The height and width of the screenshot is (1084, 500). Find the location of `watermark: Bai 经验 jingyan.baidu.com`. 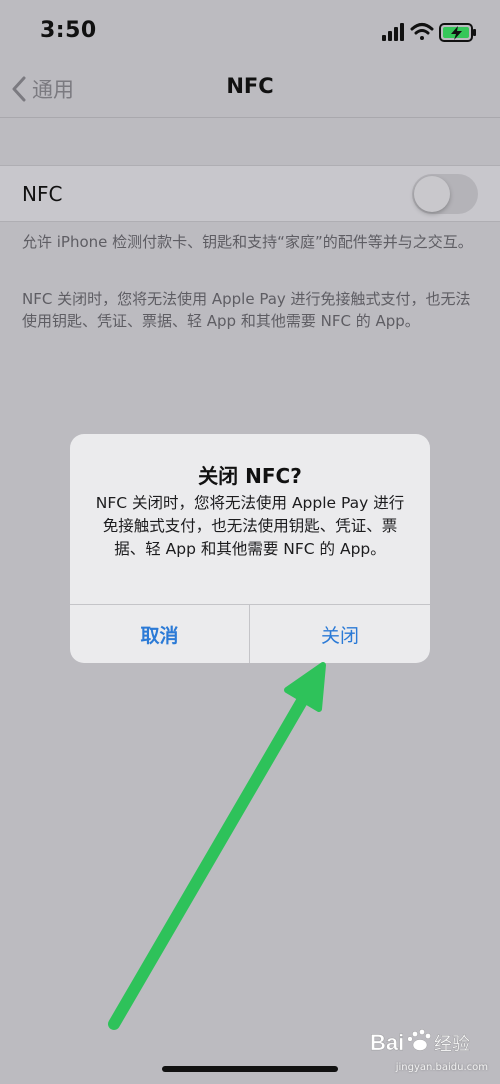

watermark: Bai 经验 jingyan.baidu.com is located at coordinates (430, 1051).